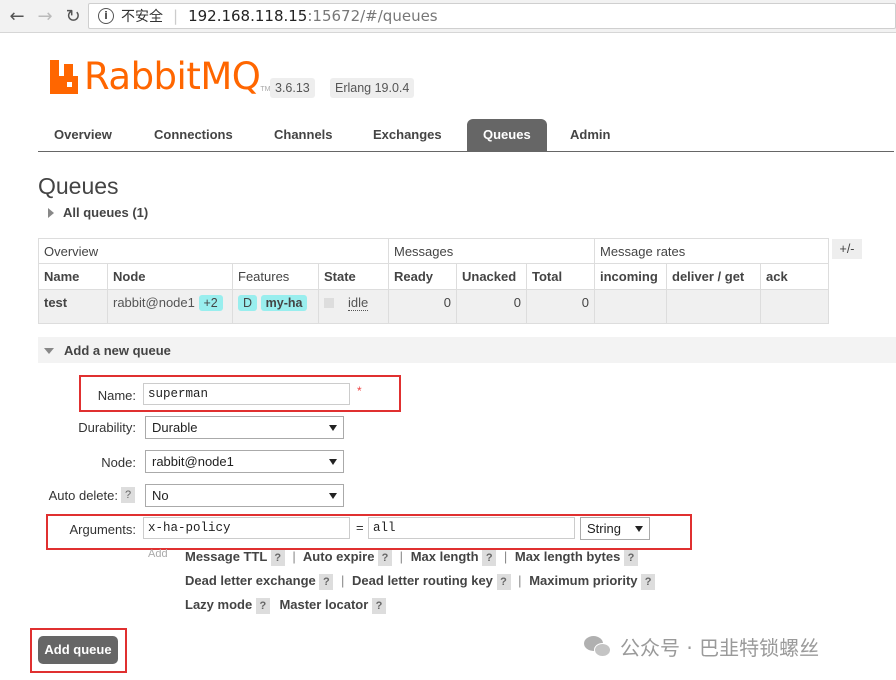 Image resolution: width=896 pixels, height=680 pixels. Describe the element at coordinates (128, 495) in the screenshot. I see `auto-delete-help-button: ?` at that location.